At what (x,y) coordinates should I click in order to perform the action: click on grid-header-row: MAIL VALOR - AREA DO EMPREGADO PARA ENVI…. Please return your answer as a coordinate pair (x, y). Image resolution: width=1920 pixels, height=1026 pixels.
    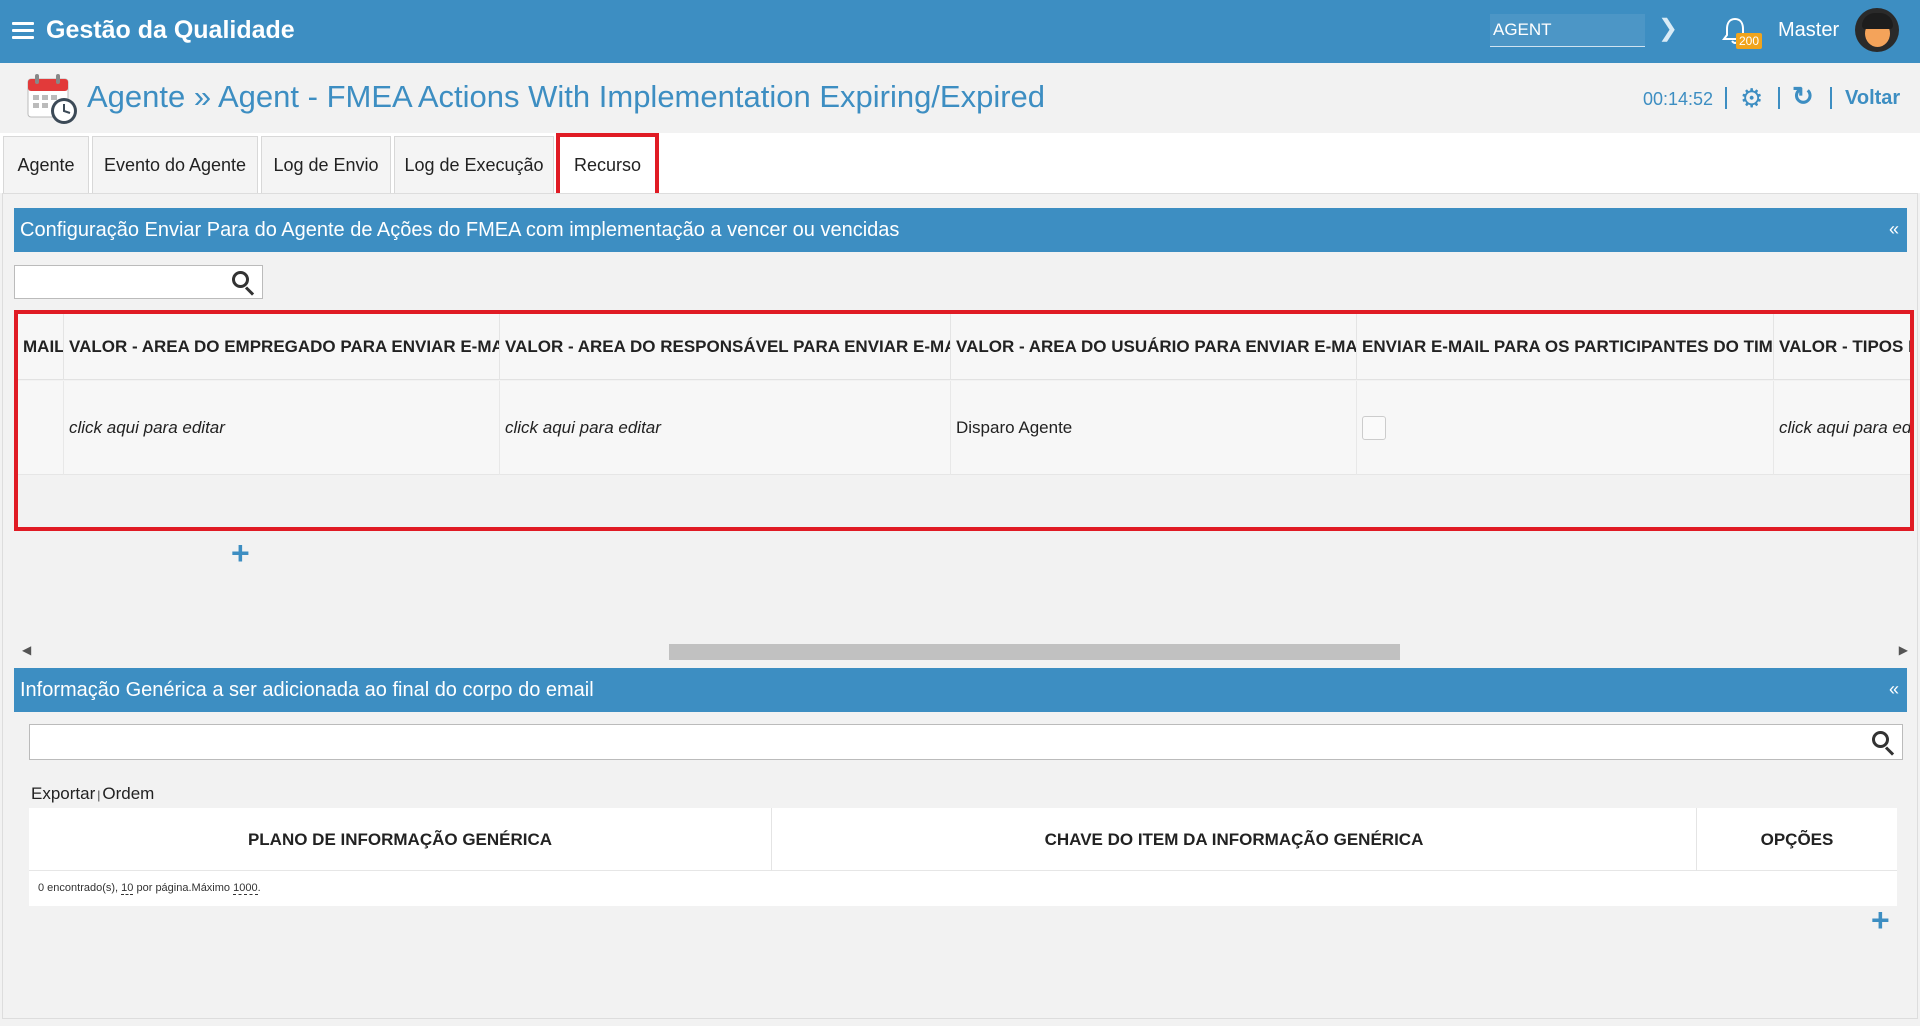
    Looking at the image, I should click on (964, 347).